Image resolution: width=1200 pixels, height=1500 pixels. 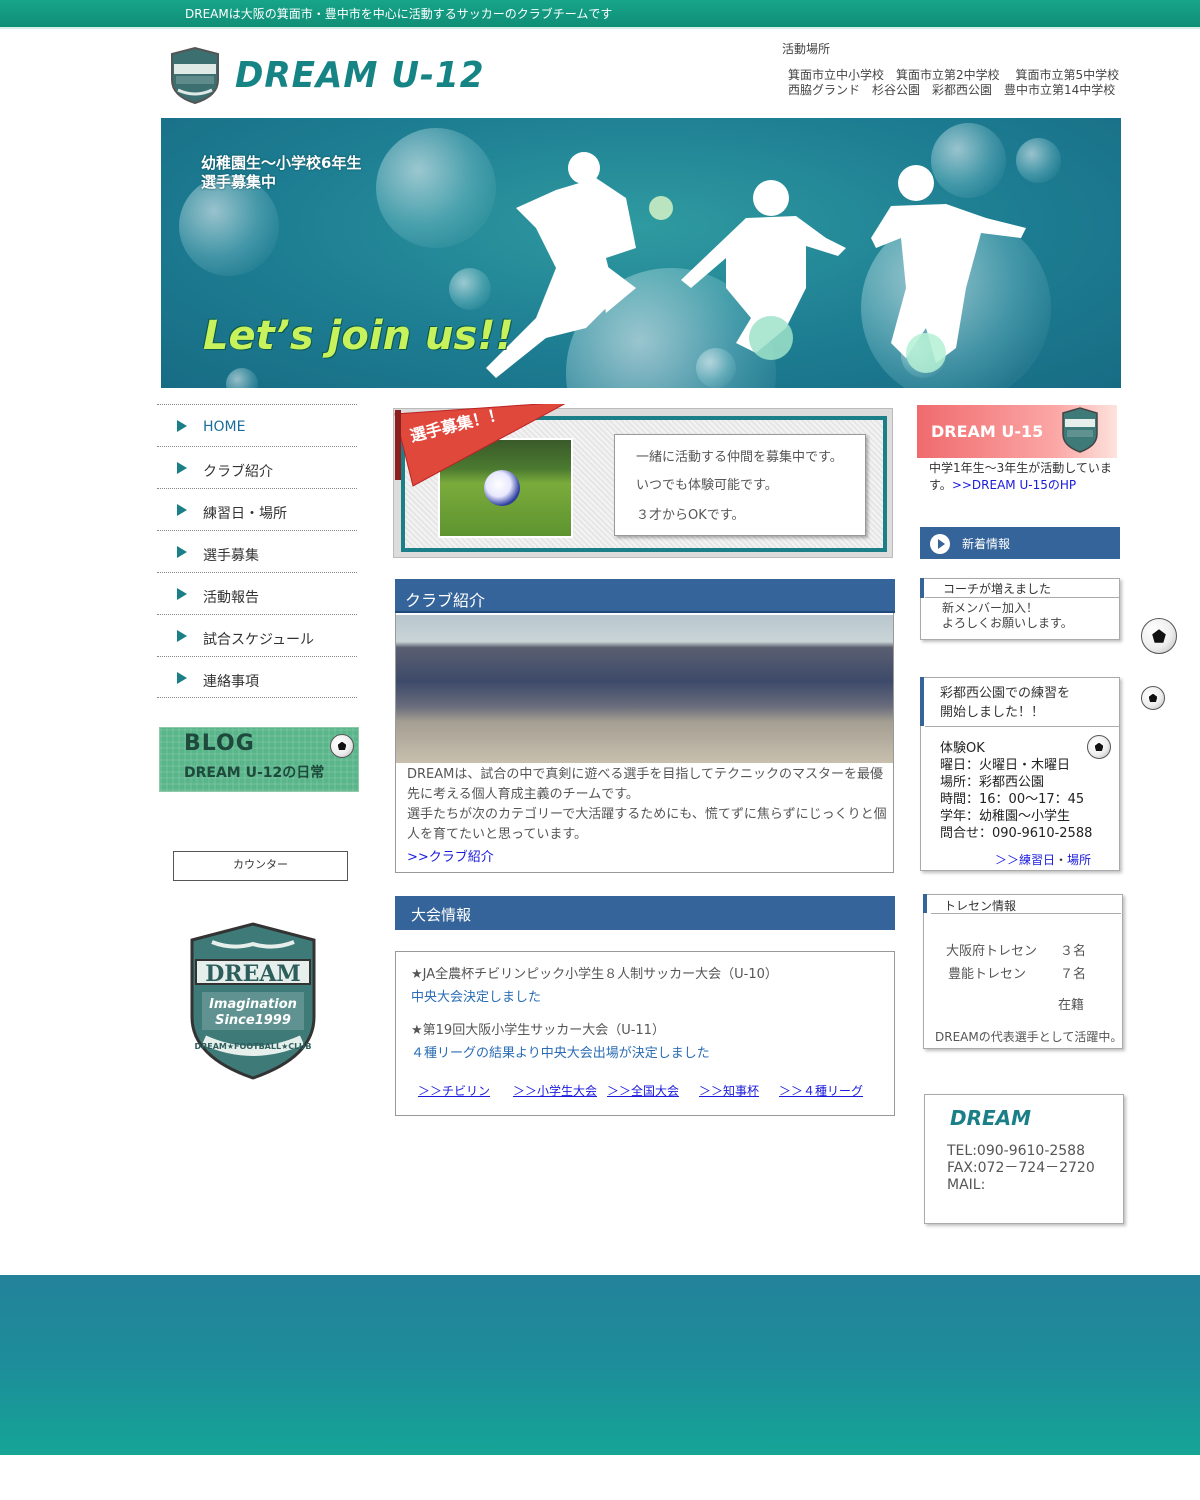 What do you see at coordinates (707, 485) in the screenshot?
I see `recruit-line: いつでも体験可能です。` at bounding box center [707, 485].